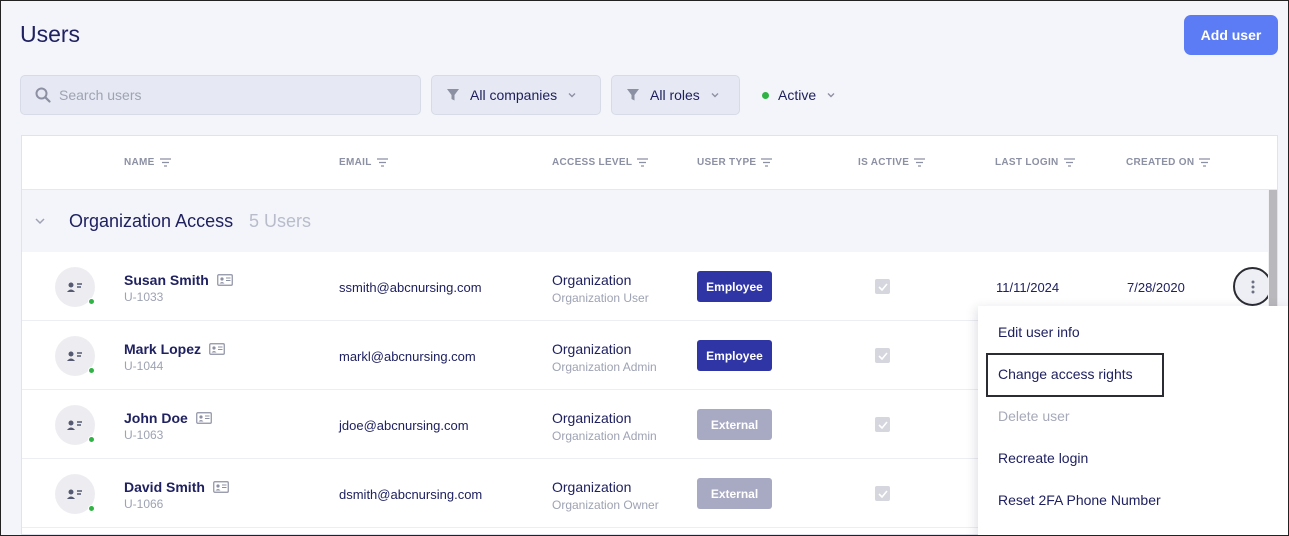 The width and height of the screenshot is (1289, 536). I want to click on status-filter: Active, so click(799, 95).